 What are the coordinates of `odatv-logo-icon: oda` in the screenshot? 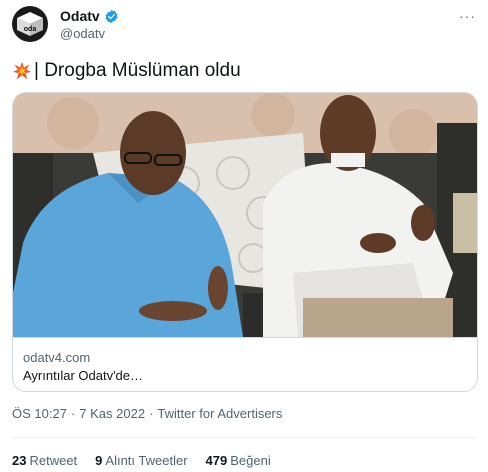 It's located at (30, 24).